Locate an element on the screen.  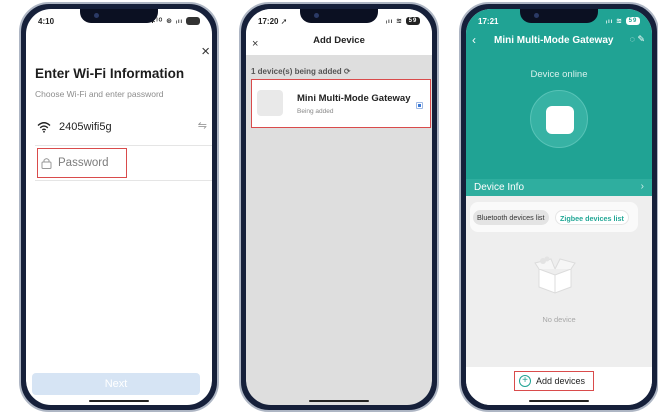
device-info-row: Device Info › is located at coordinates (559, 187).